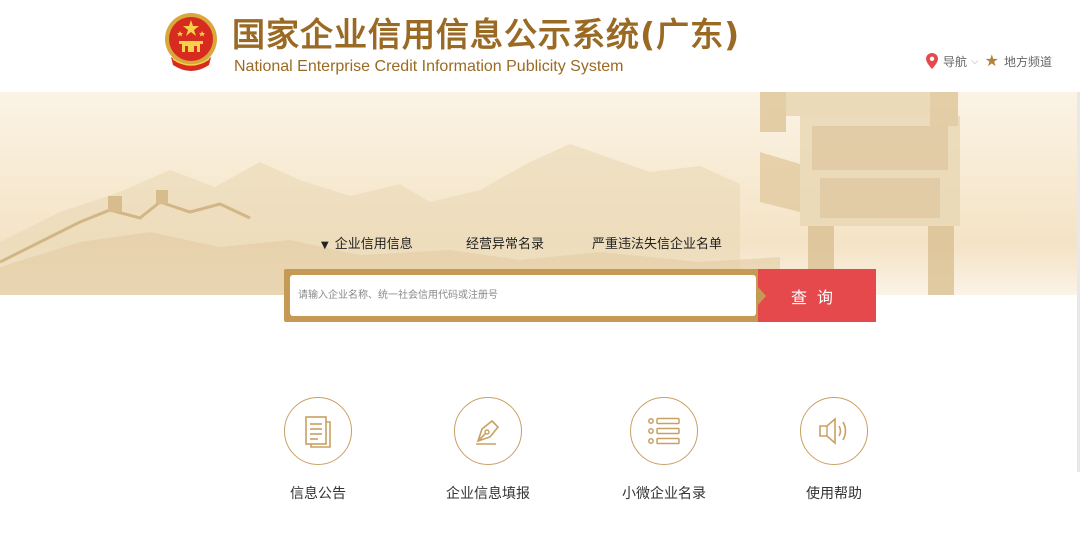 The height and width of the screenshot is (542, 1080). Describe the element at coordinates (318, 432) in the screenshot. I see `document-icon` at that location.